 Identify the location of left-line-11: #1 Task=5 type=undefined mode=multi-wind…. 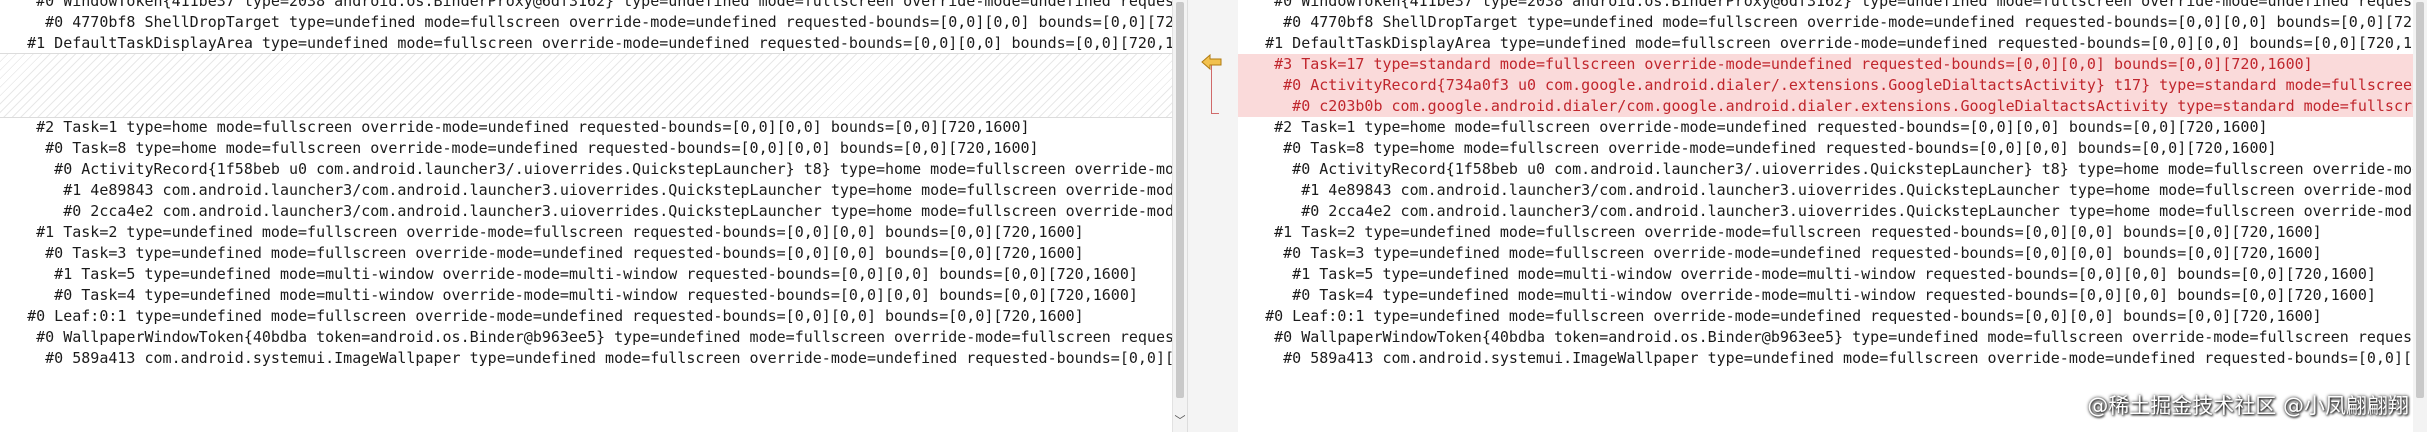
(586, 274).